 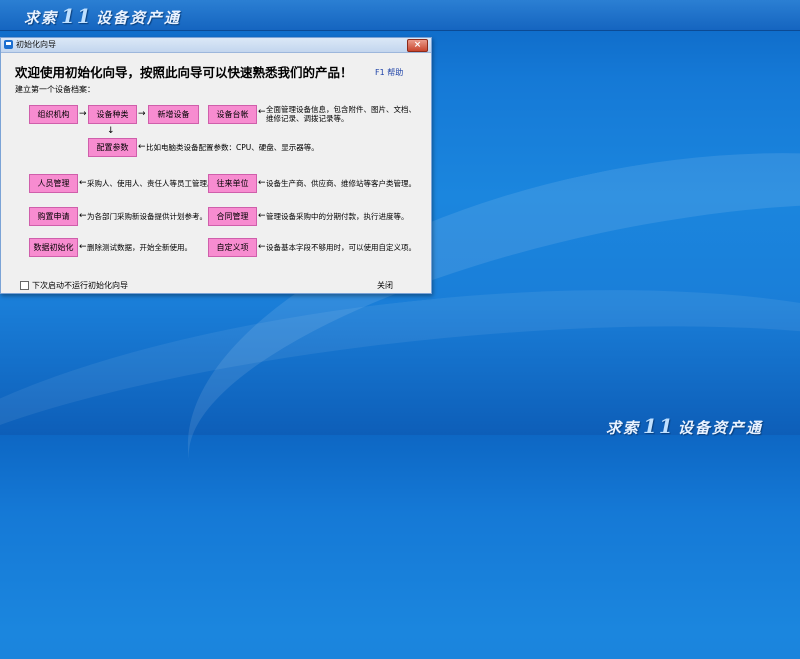 What do you see at coordinates (216, 45) in the screenshot?
I see `dialog-titlebar: 初始化向导 ×` at bounding box center [216, 45].